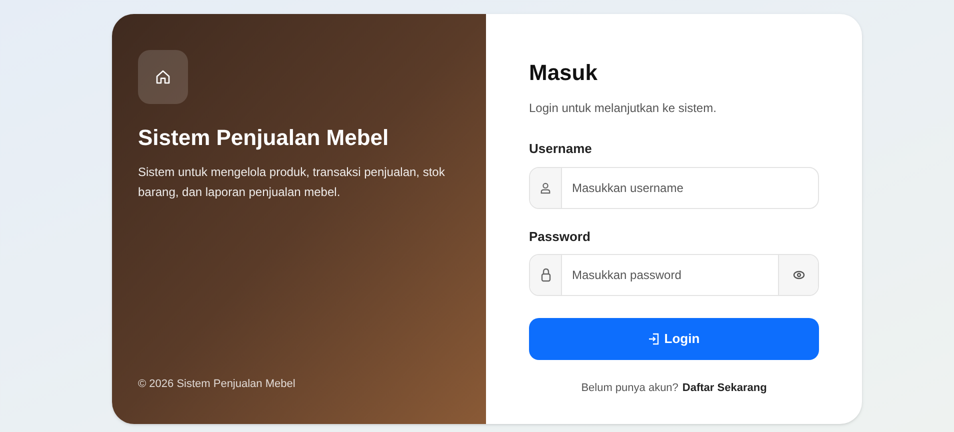 This screenshot has width=954, height=432. Describe the element at coordinates (654, 339) in the screenshot. I see `login-icon` at that location.